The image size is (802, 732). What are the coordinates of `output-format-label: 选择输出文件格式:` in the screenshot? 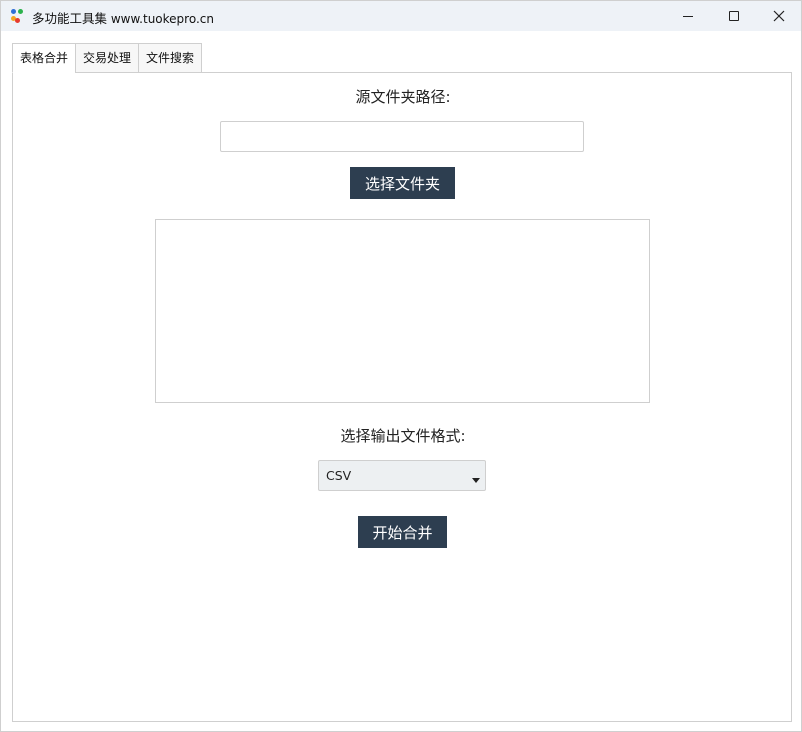 It's located at (403, 436).